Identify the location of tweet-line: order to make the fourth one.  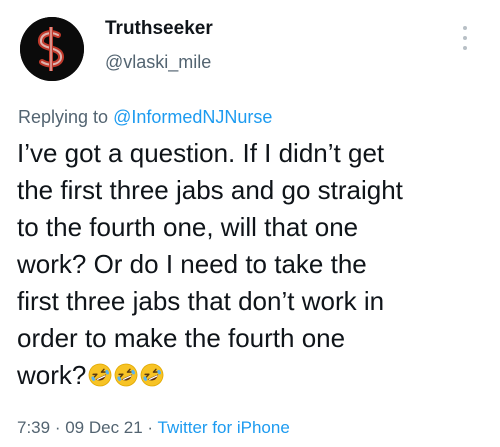
(181, 338).